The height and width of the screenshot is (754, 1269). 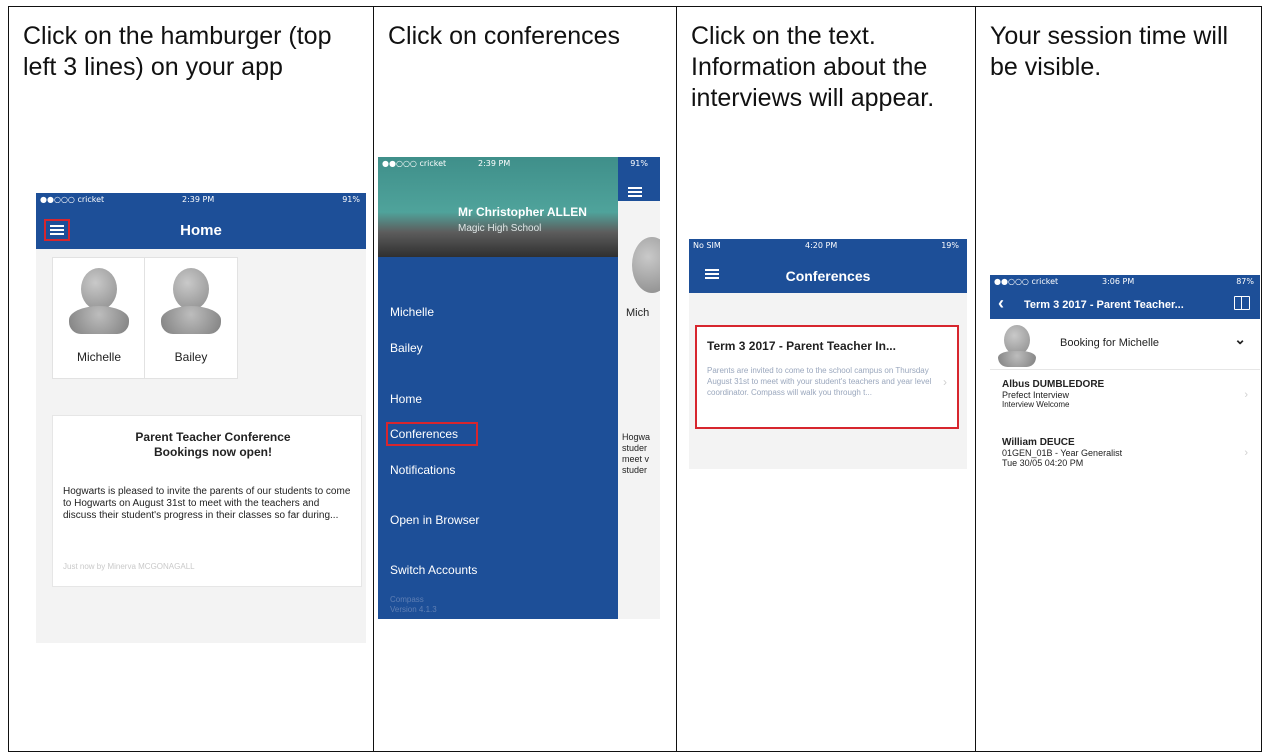 I want to click on home-navbar: ●●○○○ cricket 2:39 PM 91% Home, so click(x=201, y=221).